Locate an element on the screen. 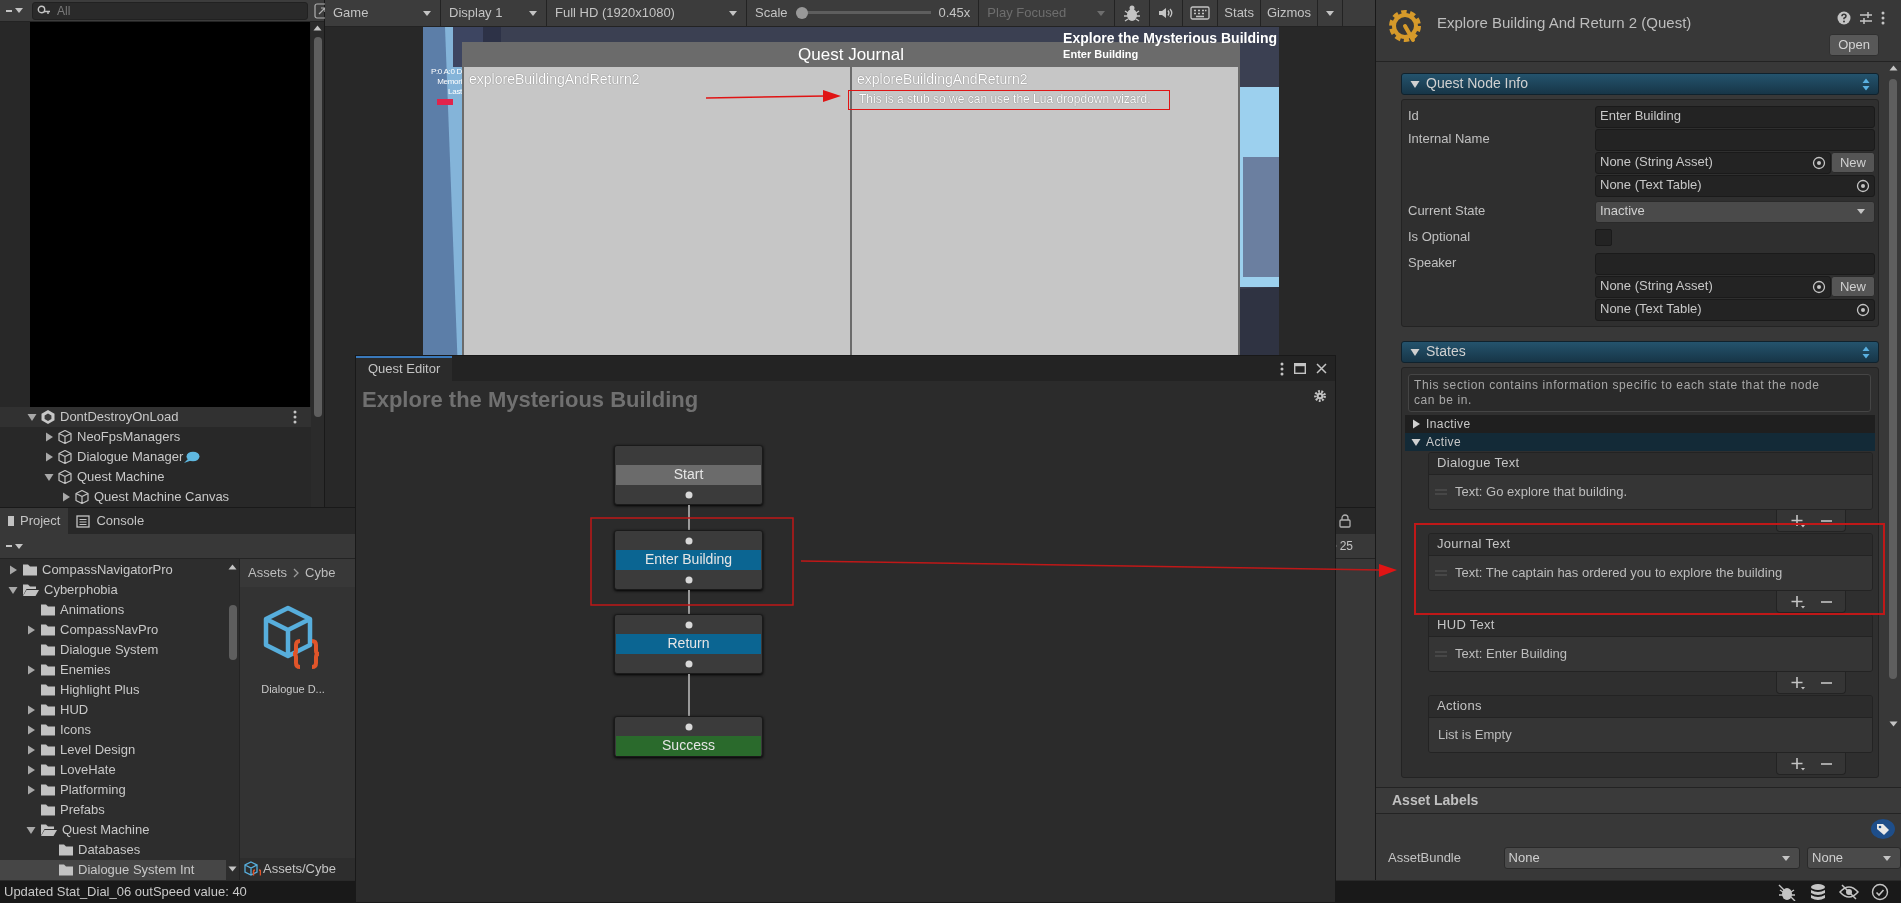  status-message: Updated Stat_Dial_06 outSpeed value: 40 is located at coordinates (125, 892).